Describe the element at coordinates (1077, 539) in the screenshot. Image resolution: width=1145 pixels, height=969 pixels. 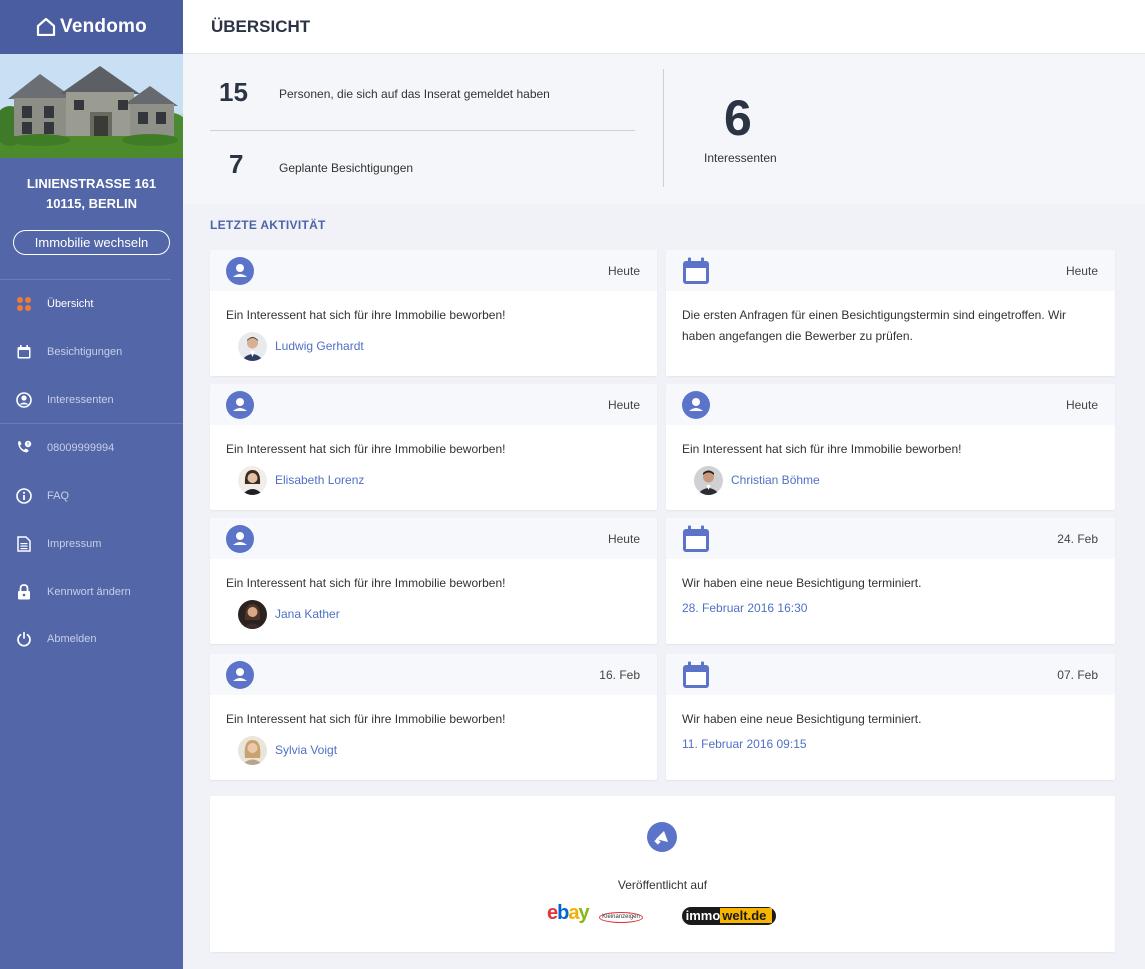
I see `activity-date: 24. Feb` at that location.